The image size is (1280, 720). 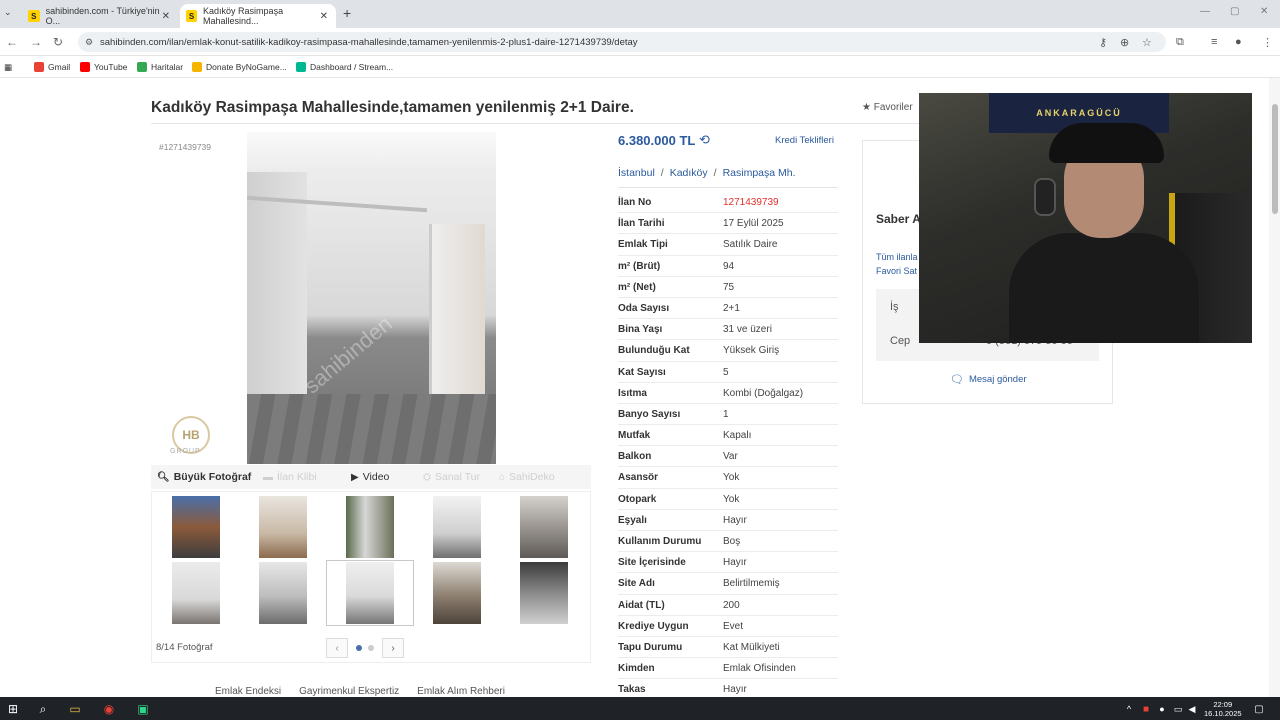 I want to click on back-icon: ←, so click(x=12, y=42).